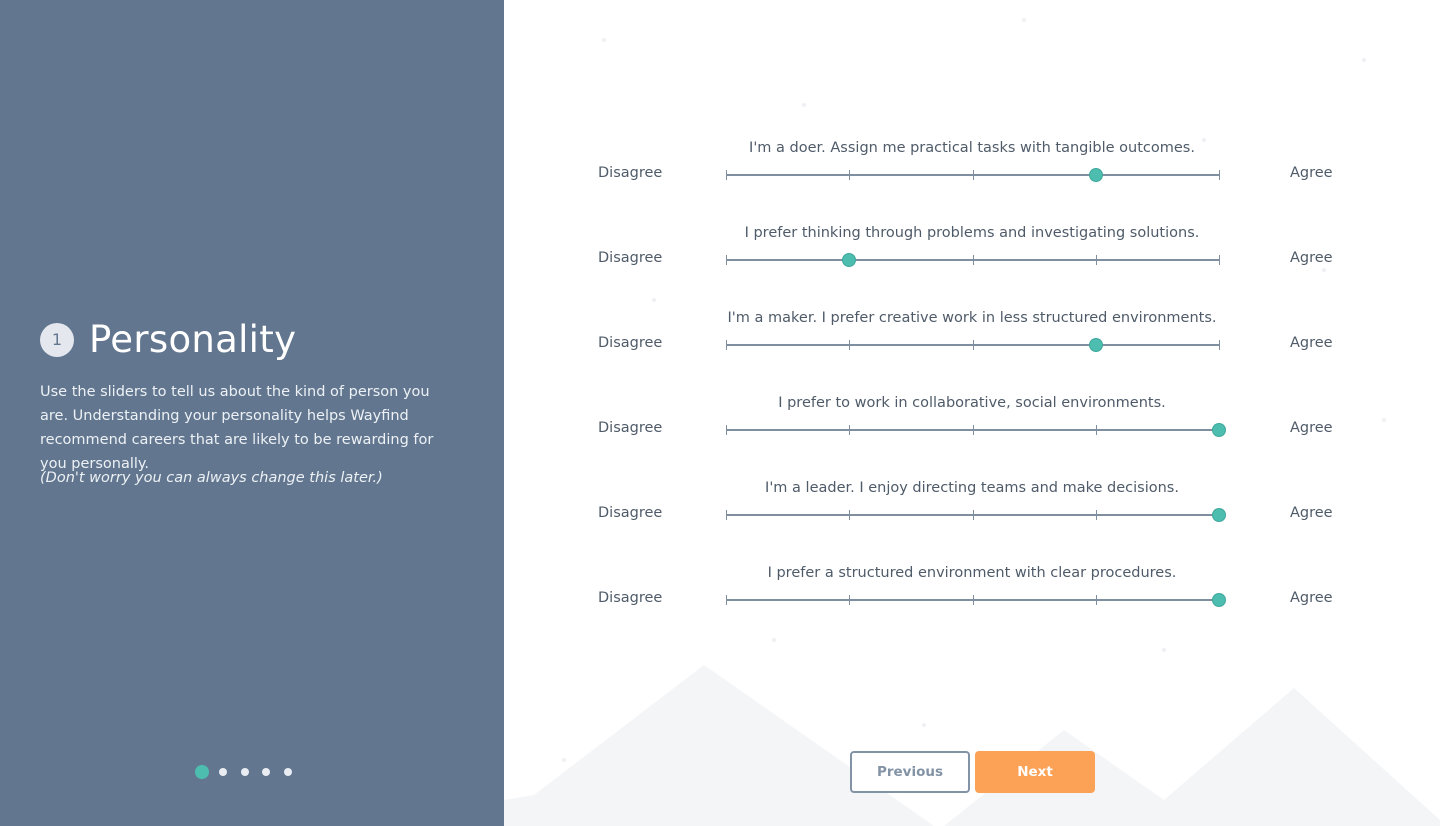 This screenshot has width=1440, height=826. I want to click on page-title: Personality, so click(193, 339).